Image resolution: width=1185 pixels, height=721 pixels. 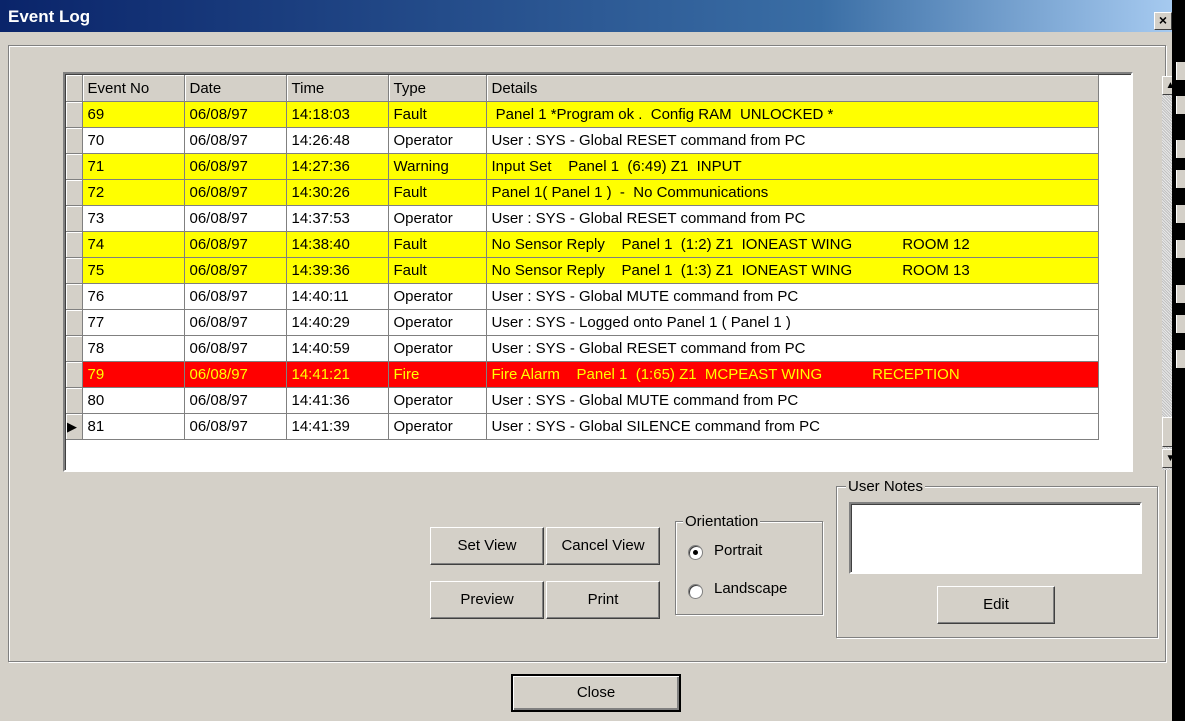 I want to click on close-icon: ×, so click(x=1163, y=21).